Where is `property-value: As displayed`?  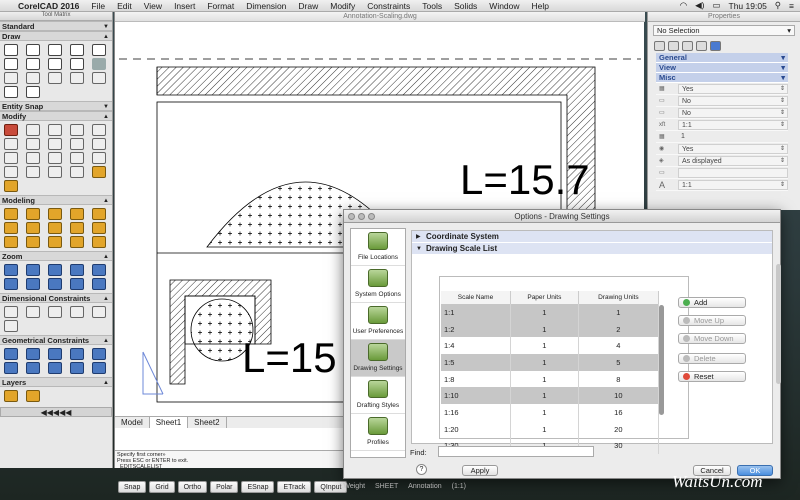 property-value: As displayed is located at coordinates (733, 160).